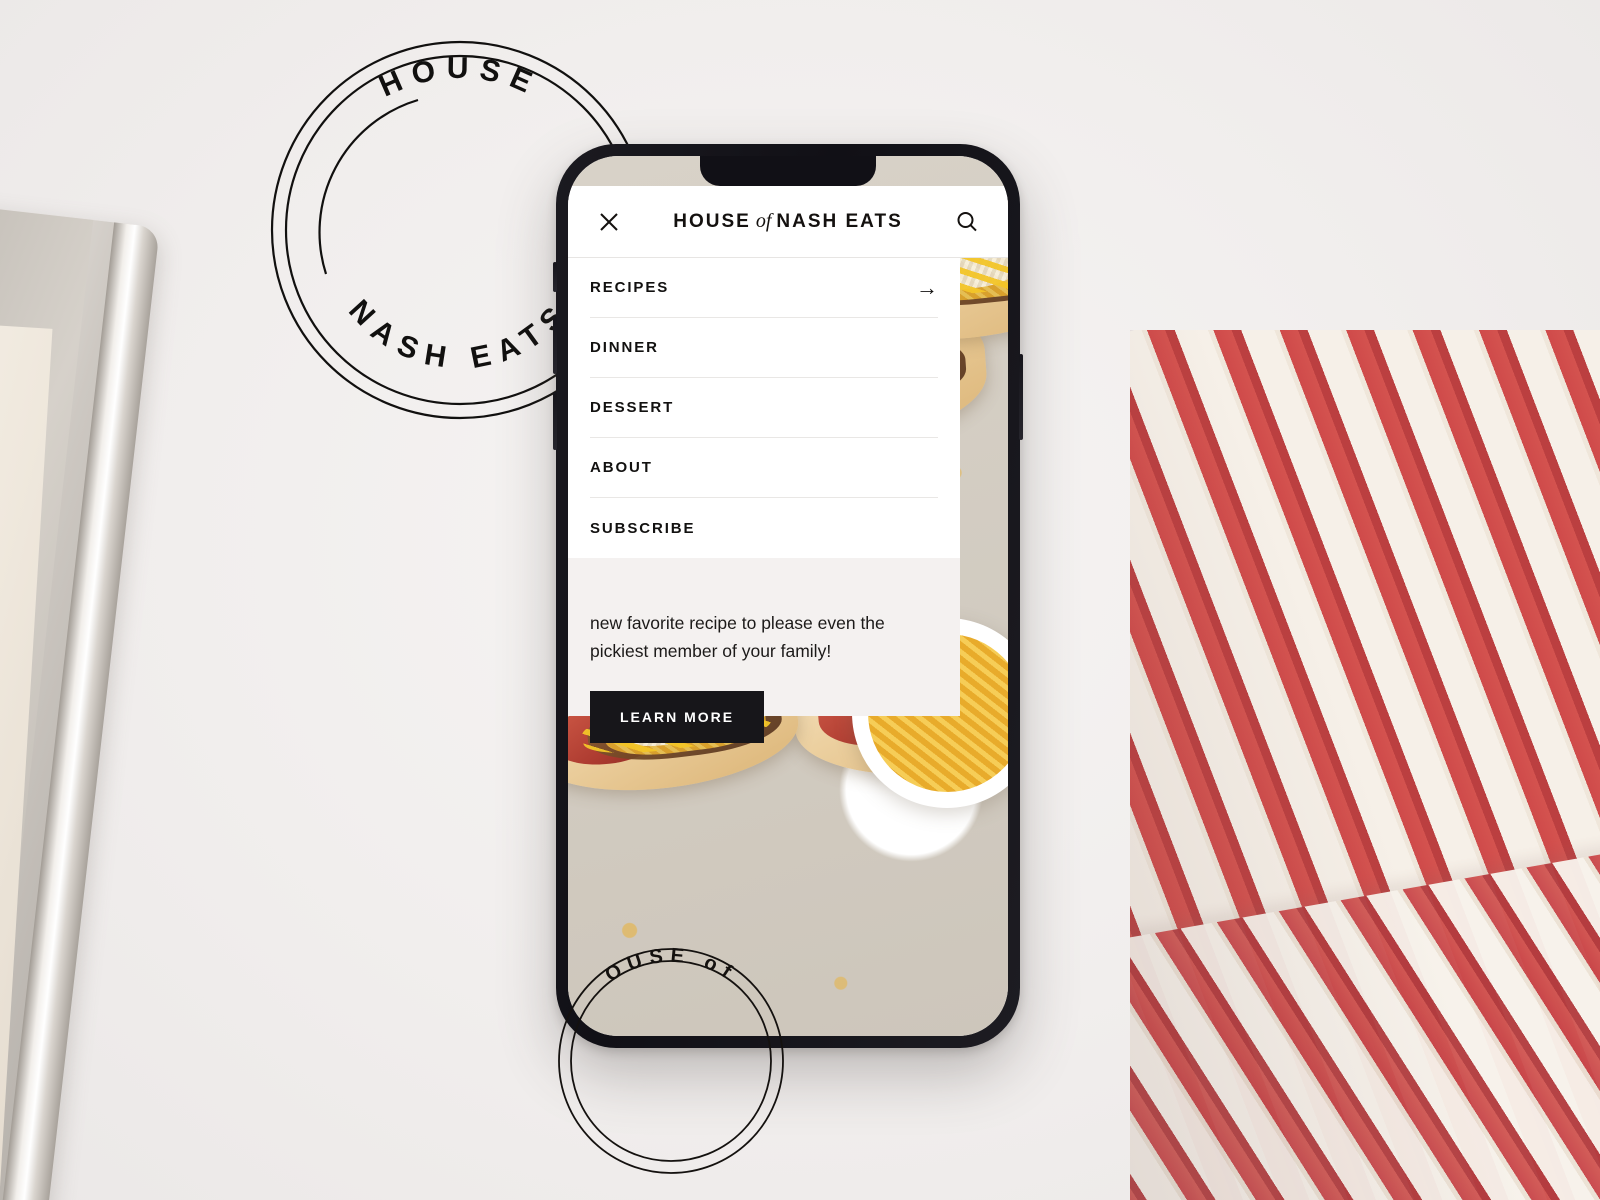 The height and width of the screenshot is (1200, 1600). I want to click on brand-title: HOUSE of NASH EATS, so click(788, 221).